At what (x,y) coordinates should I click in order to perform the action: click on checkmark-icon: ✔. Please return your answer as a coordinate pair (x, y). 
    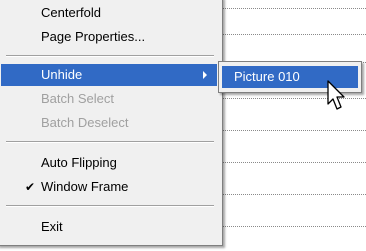
    Looking at the image, I should click on (30, 187).